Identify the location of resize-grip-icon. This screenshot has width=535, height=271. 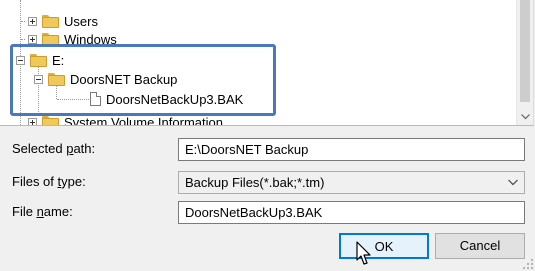
(528, 264).